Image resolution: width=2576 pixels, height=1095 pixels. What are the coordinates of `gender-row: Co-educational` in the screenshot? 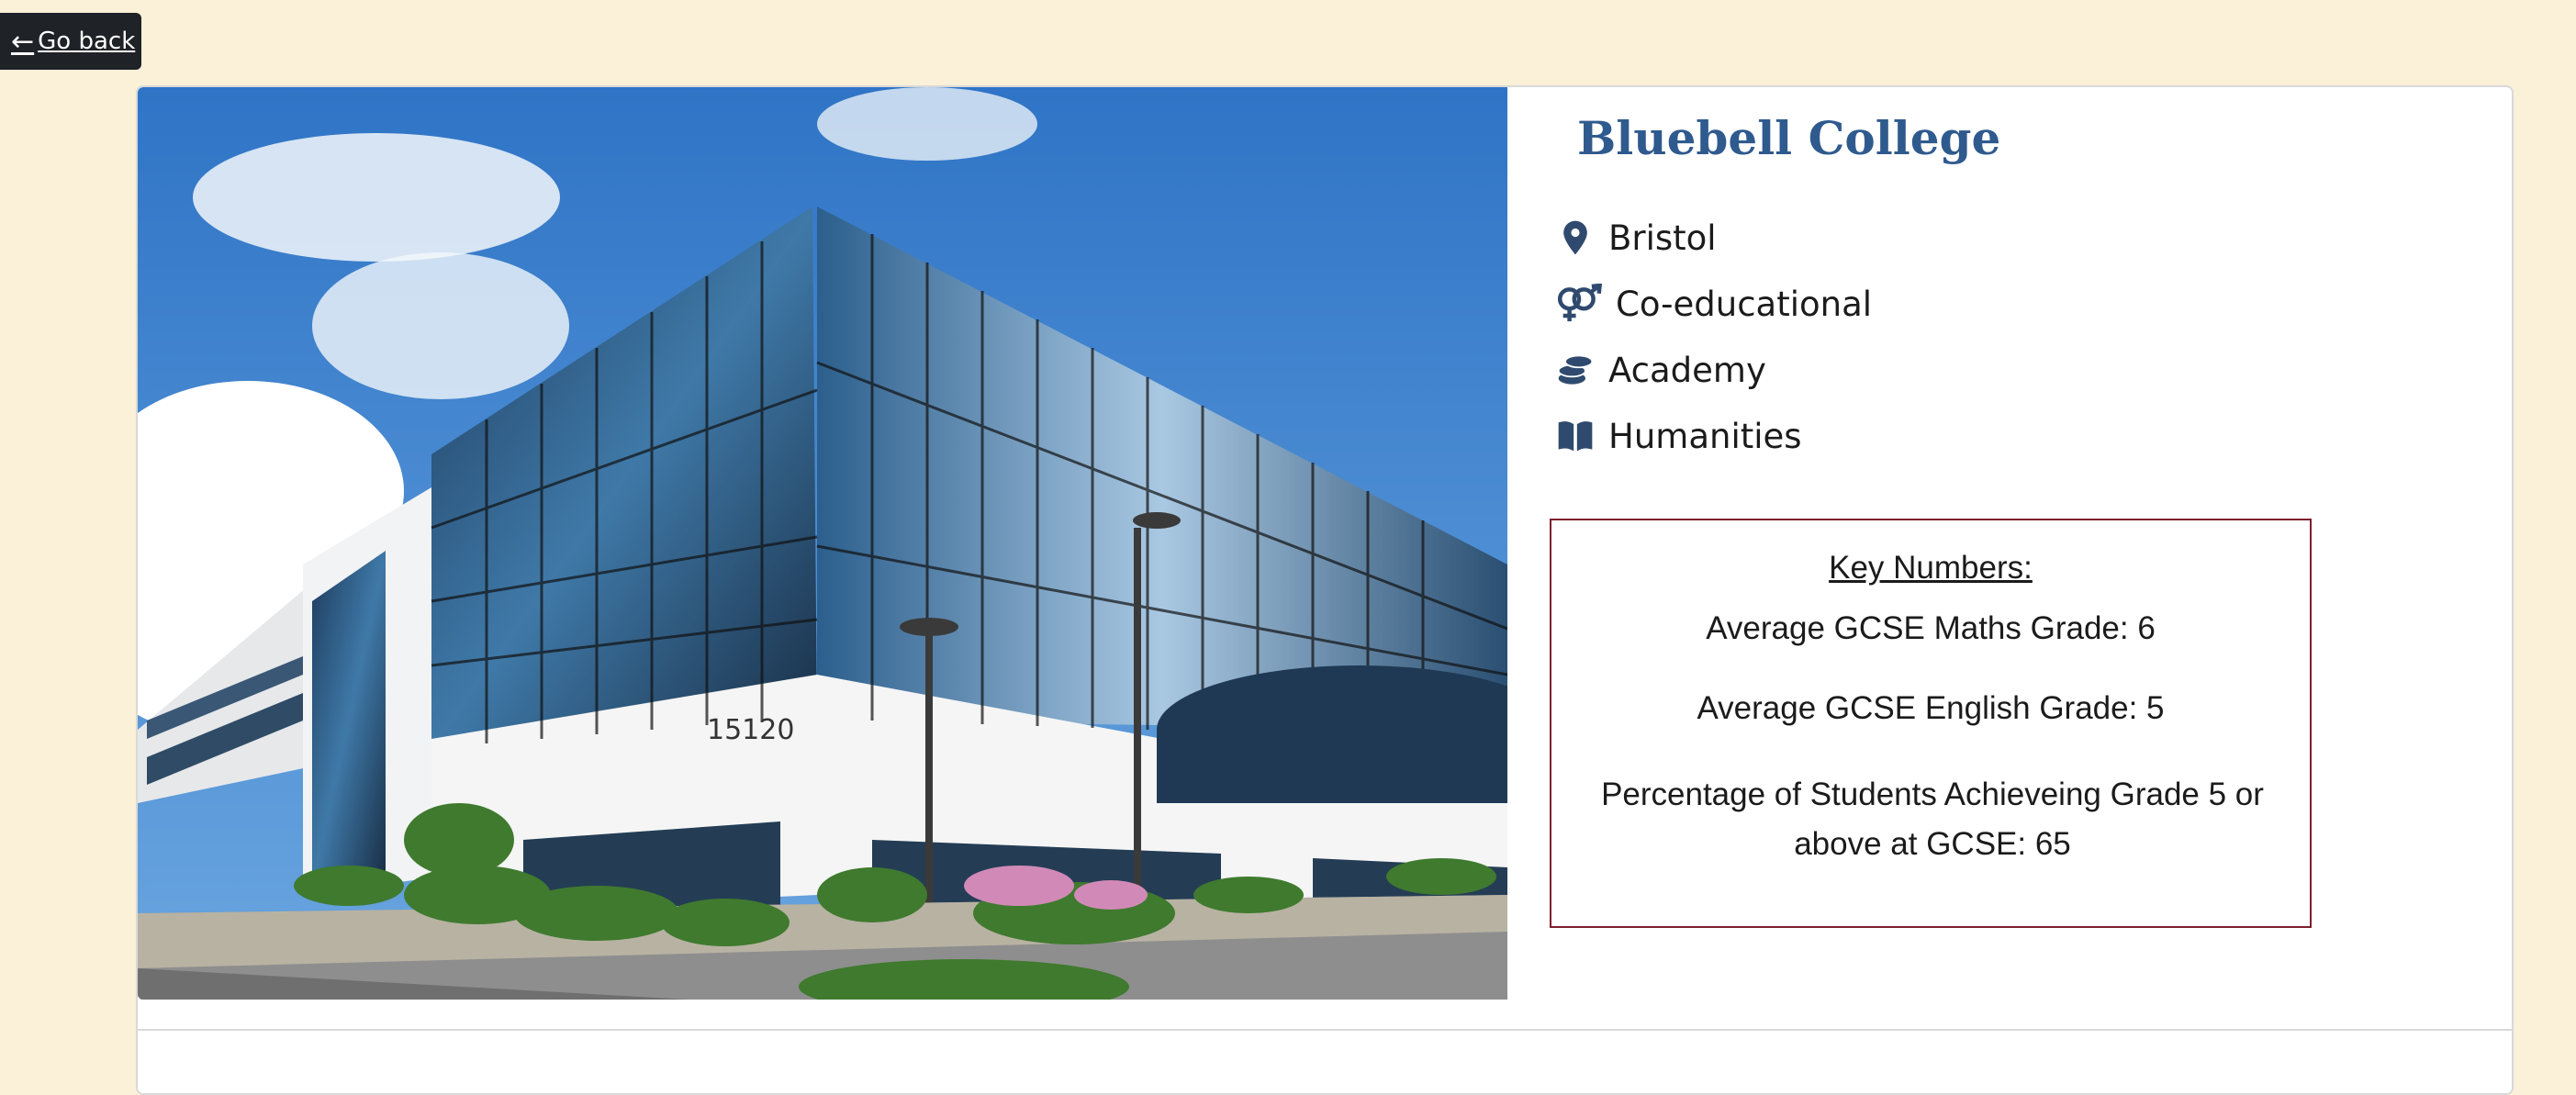 It's located at (1713, 304).